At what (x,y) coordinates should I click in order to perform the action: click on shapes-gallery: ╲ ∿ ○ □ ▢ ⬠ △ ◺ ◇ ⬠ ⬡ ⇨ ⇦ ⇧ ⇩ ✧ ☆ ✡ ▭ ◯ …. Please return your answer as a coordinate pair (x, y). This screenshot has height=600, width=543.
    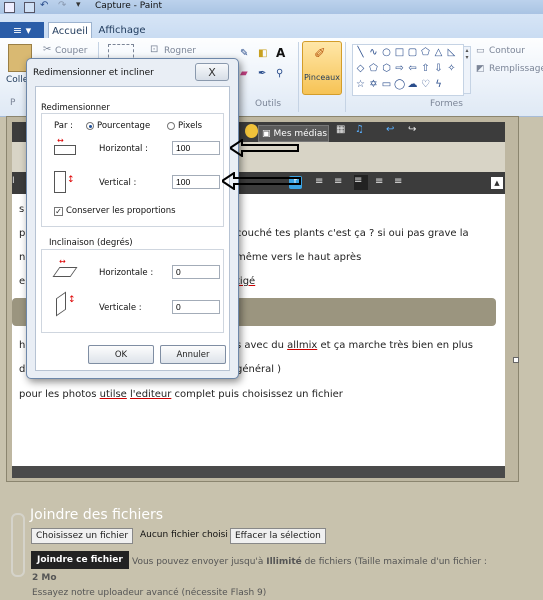
    Looking at the image, I should click on (408, 70).